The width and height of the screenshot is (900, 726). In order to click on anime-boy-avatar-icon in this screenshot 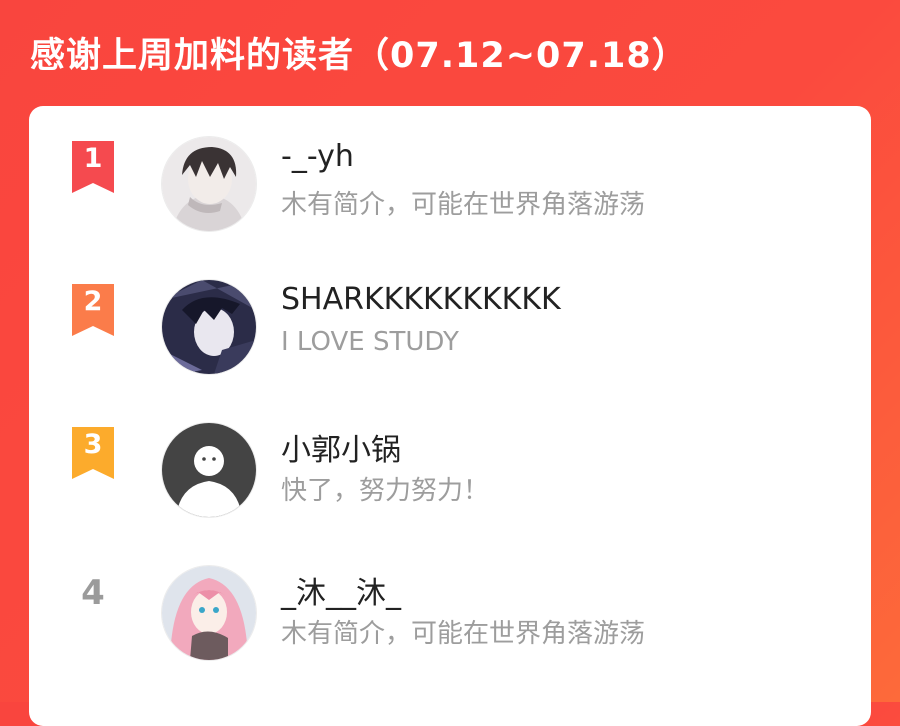, I will do `click(209, 184)`.